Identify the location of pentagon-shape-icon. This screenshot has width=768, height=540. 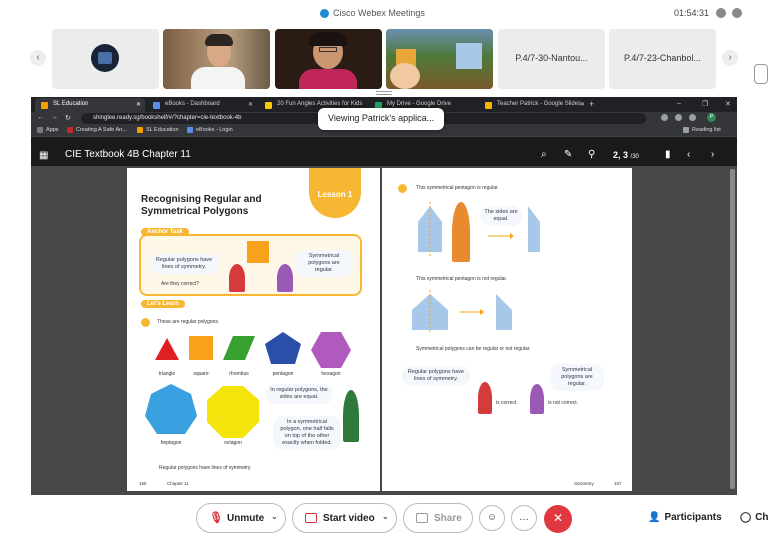
(283, 348).